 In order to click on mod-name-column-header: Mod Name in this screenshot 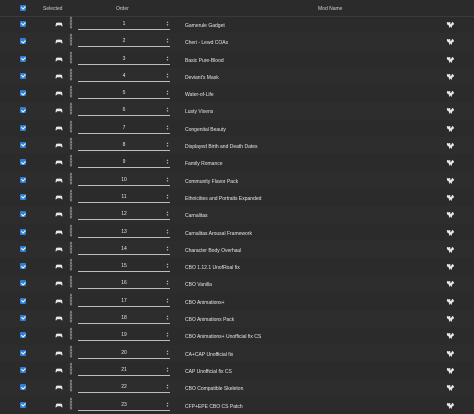, I will do `click(330, 9)`.